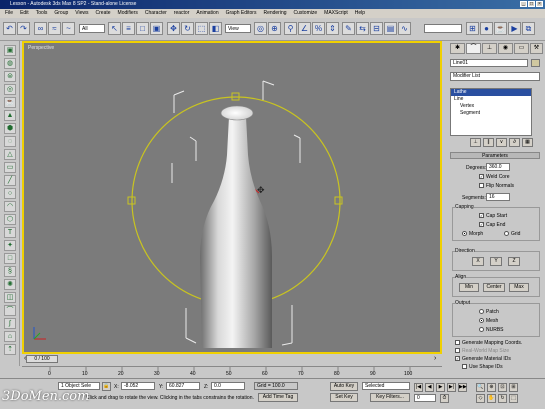 The height and width of the screenshot is (409, 545). What do you see at coordinates (10, 102) in the screenshot?
I see `tool-teapot-icon: ☕` at bounding box center [10, 102].